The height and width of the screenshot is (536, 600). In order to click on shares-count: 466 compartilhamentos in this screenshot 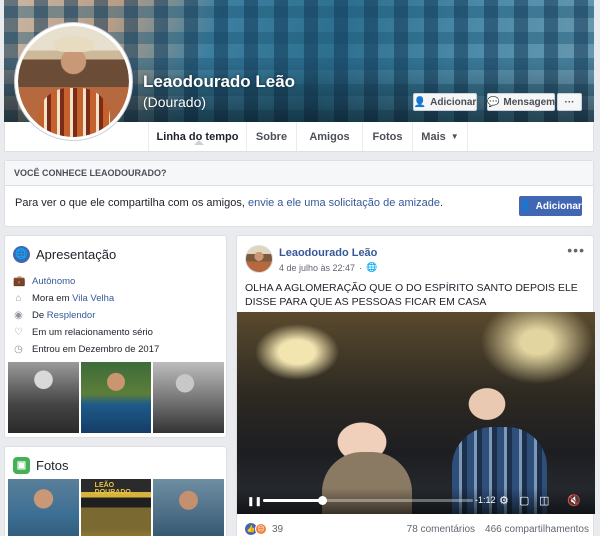, I will do `click(537, 529)`.